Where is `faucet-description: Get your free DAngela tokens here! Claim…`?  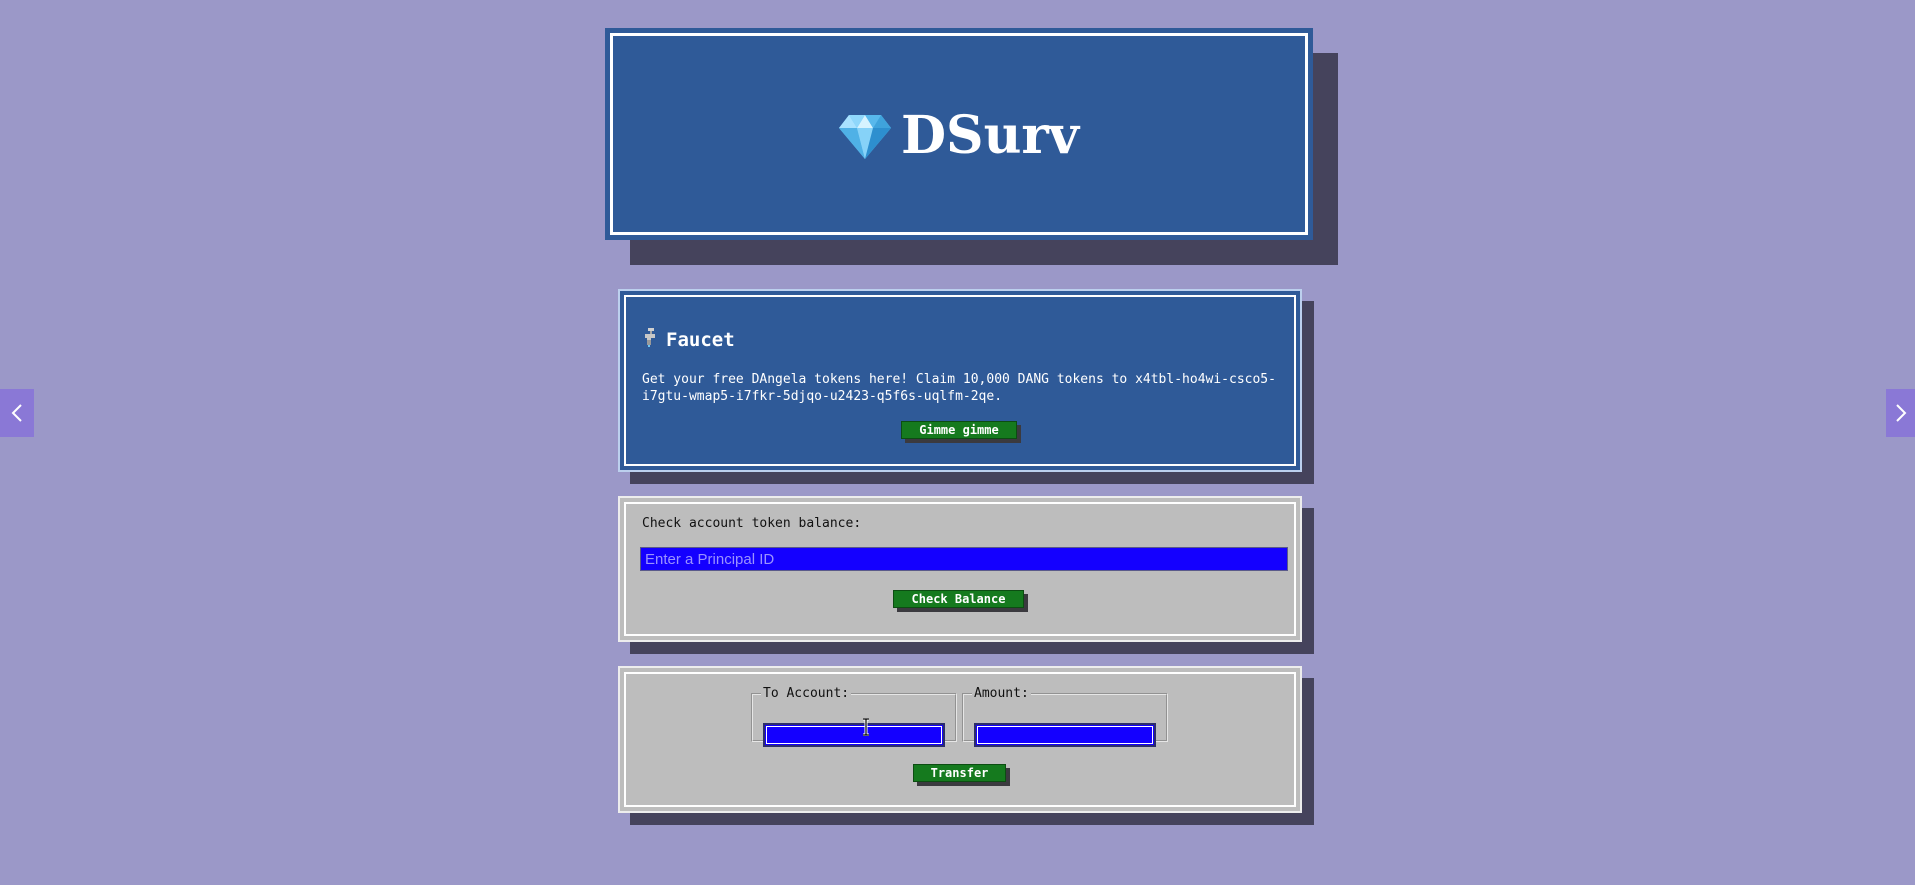 faucet-description: Get your free DAngela tokens here! Claim… is located at coordinates (959, 388).